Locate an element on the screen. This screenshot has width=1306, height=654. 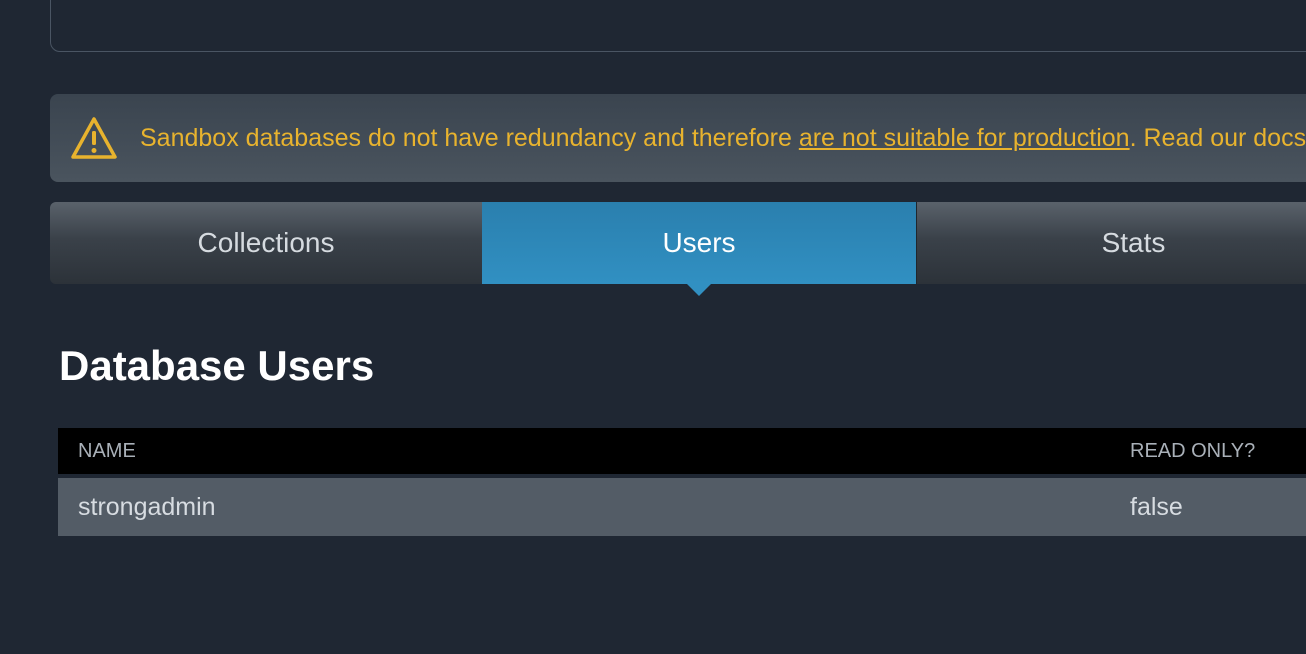
tab-stats: Stats is located at coordinates (1111, 243).